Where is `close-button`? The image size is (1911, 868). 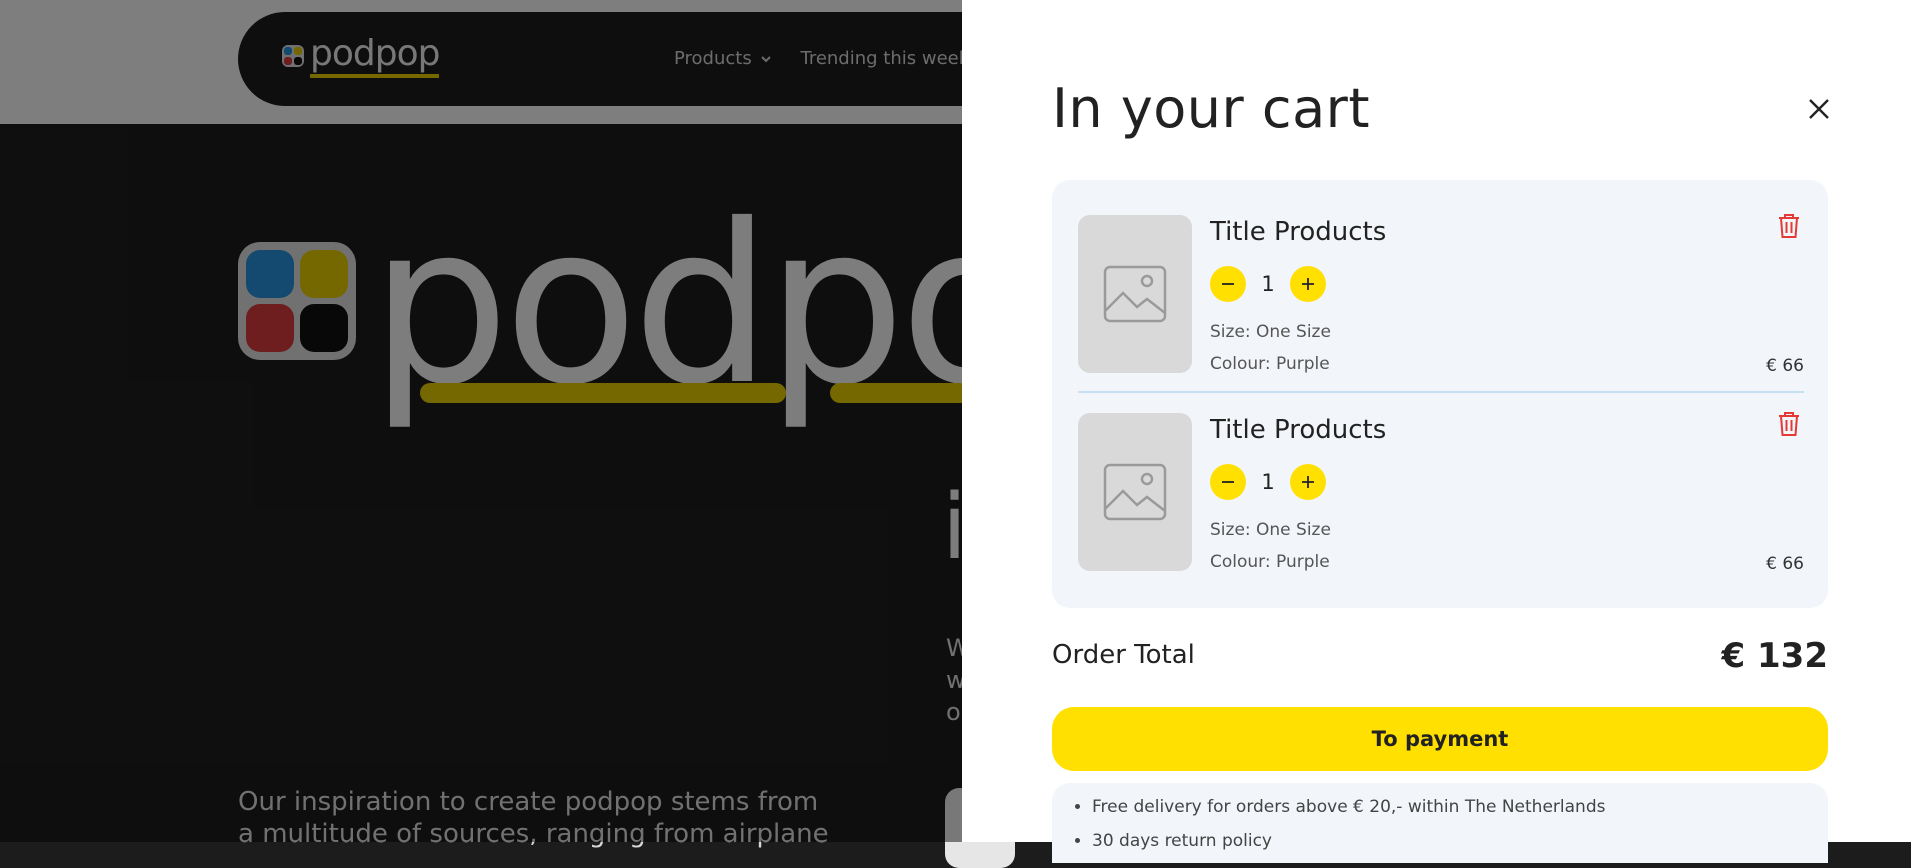
close-button is located at coordinates (1819, 109).